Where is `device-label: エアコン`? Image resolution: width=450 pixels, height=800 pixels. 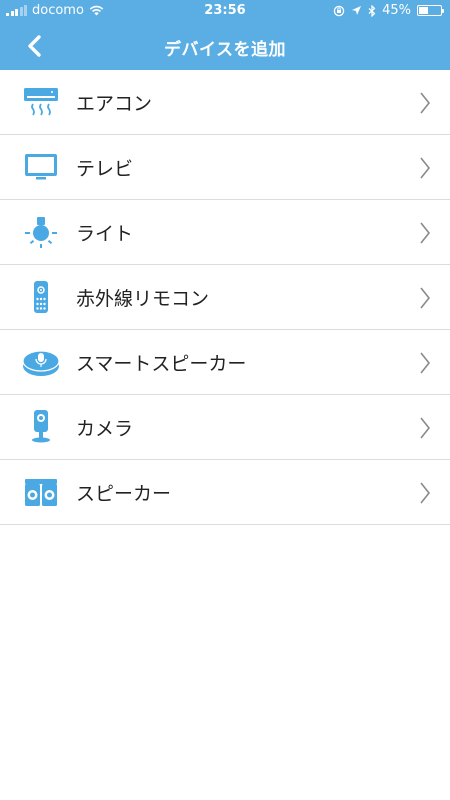
device-label: エアコン is located at coordinates (114, 103).